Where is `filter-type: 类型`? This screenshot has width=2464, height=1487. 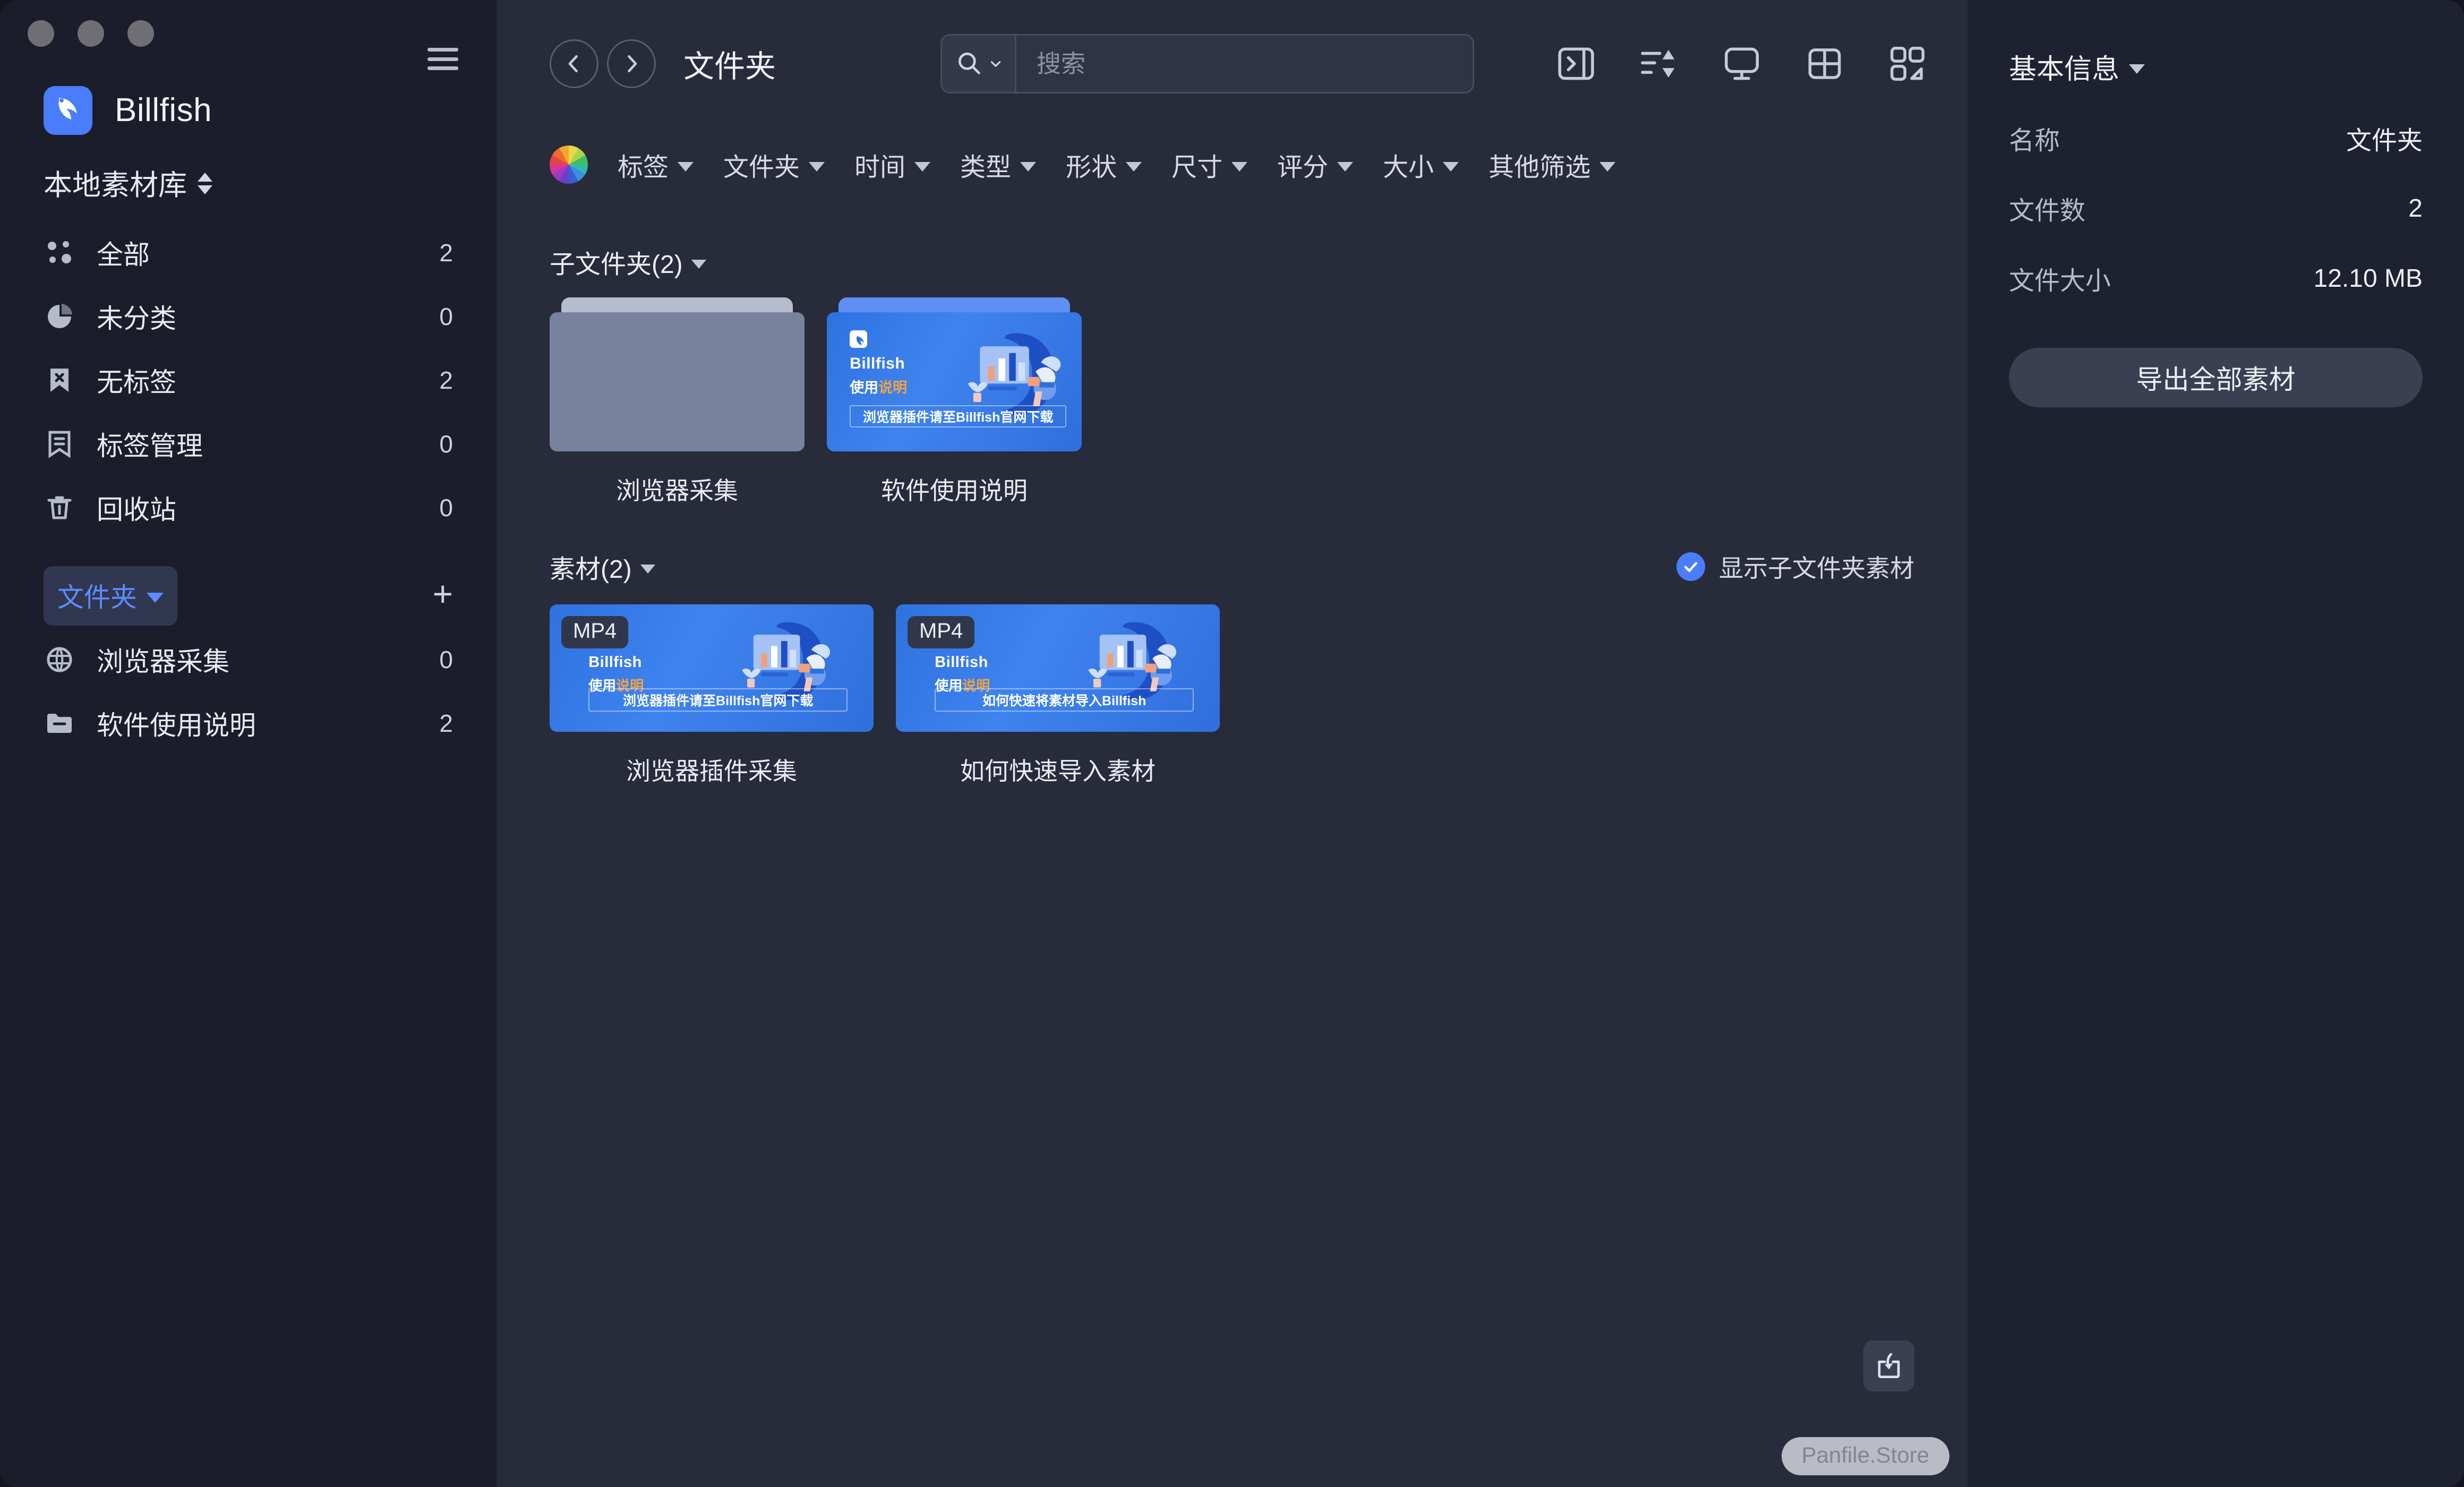
filter-type: 类型 is located at coordinates (998, 164).